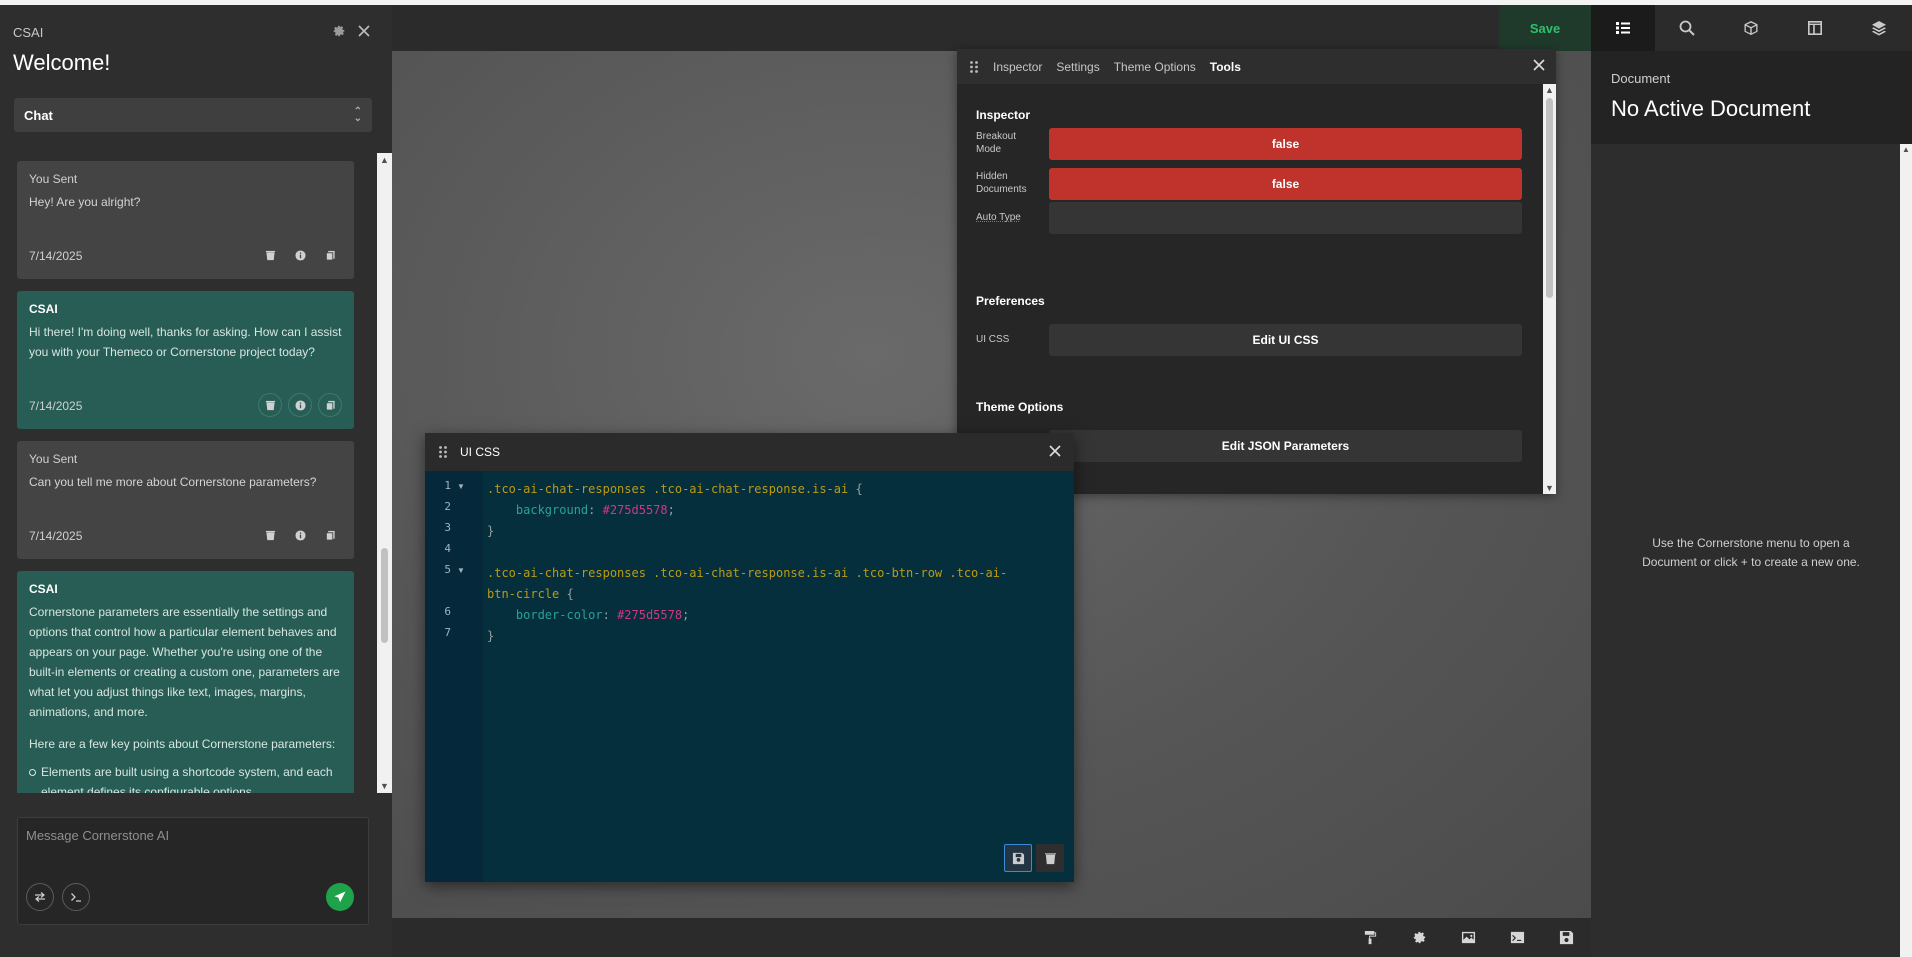  I want to click on save-button: Save, so click(1545, 28).